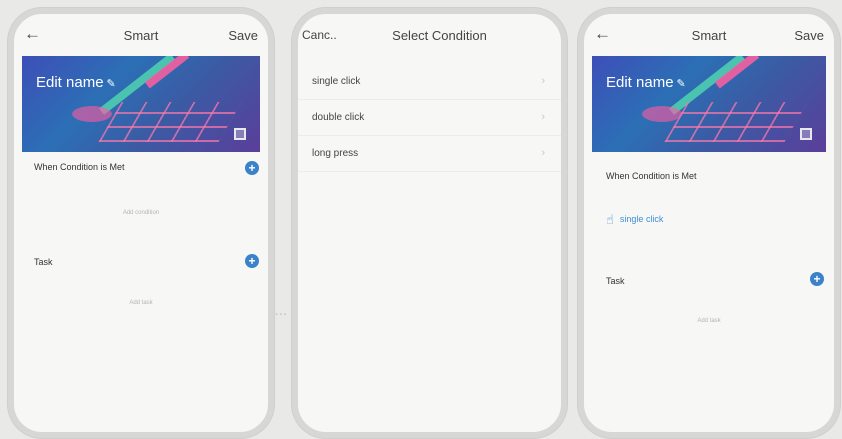 This screenshot has width=842, height=439. What do you see at coordinates (141, 213) in the screenshot?
I see `add-condition-hint: Add condition` at bounding box center [141, 213].